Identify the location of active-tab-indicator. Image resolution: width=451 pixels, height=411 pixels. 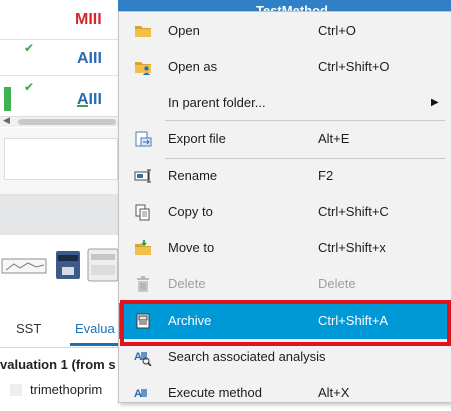
(95, 344).